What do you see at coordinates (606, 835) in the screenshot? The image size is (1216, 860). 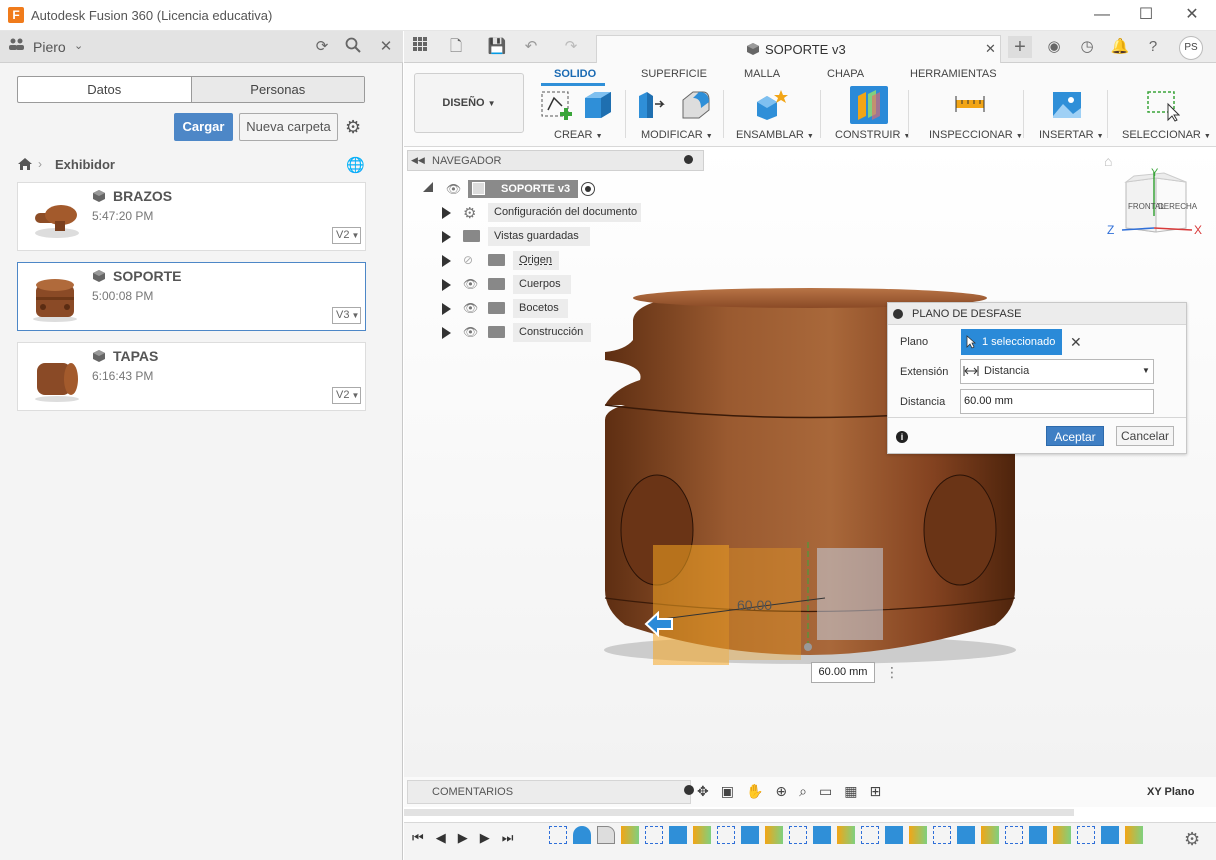 I see `timeline-fillet-icon` at bounding box center [606, 835].